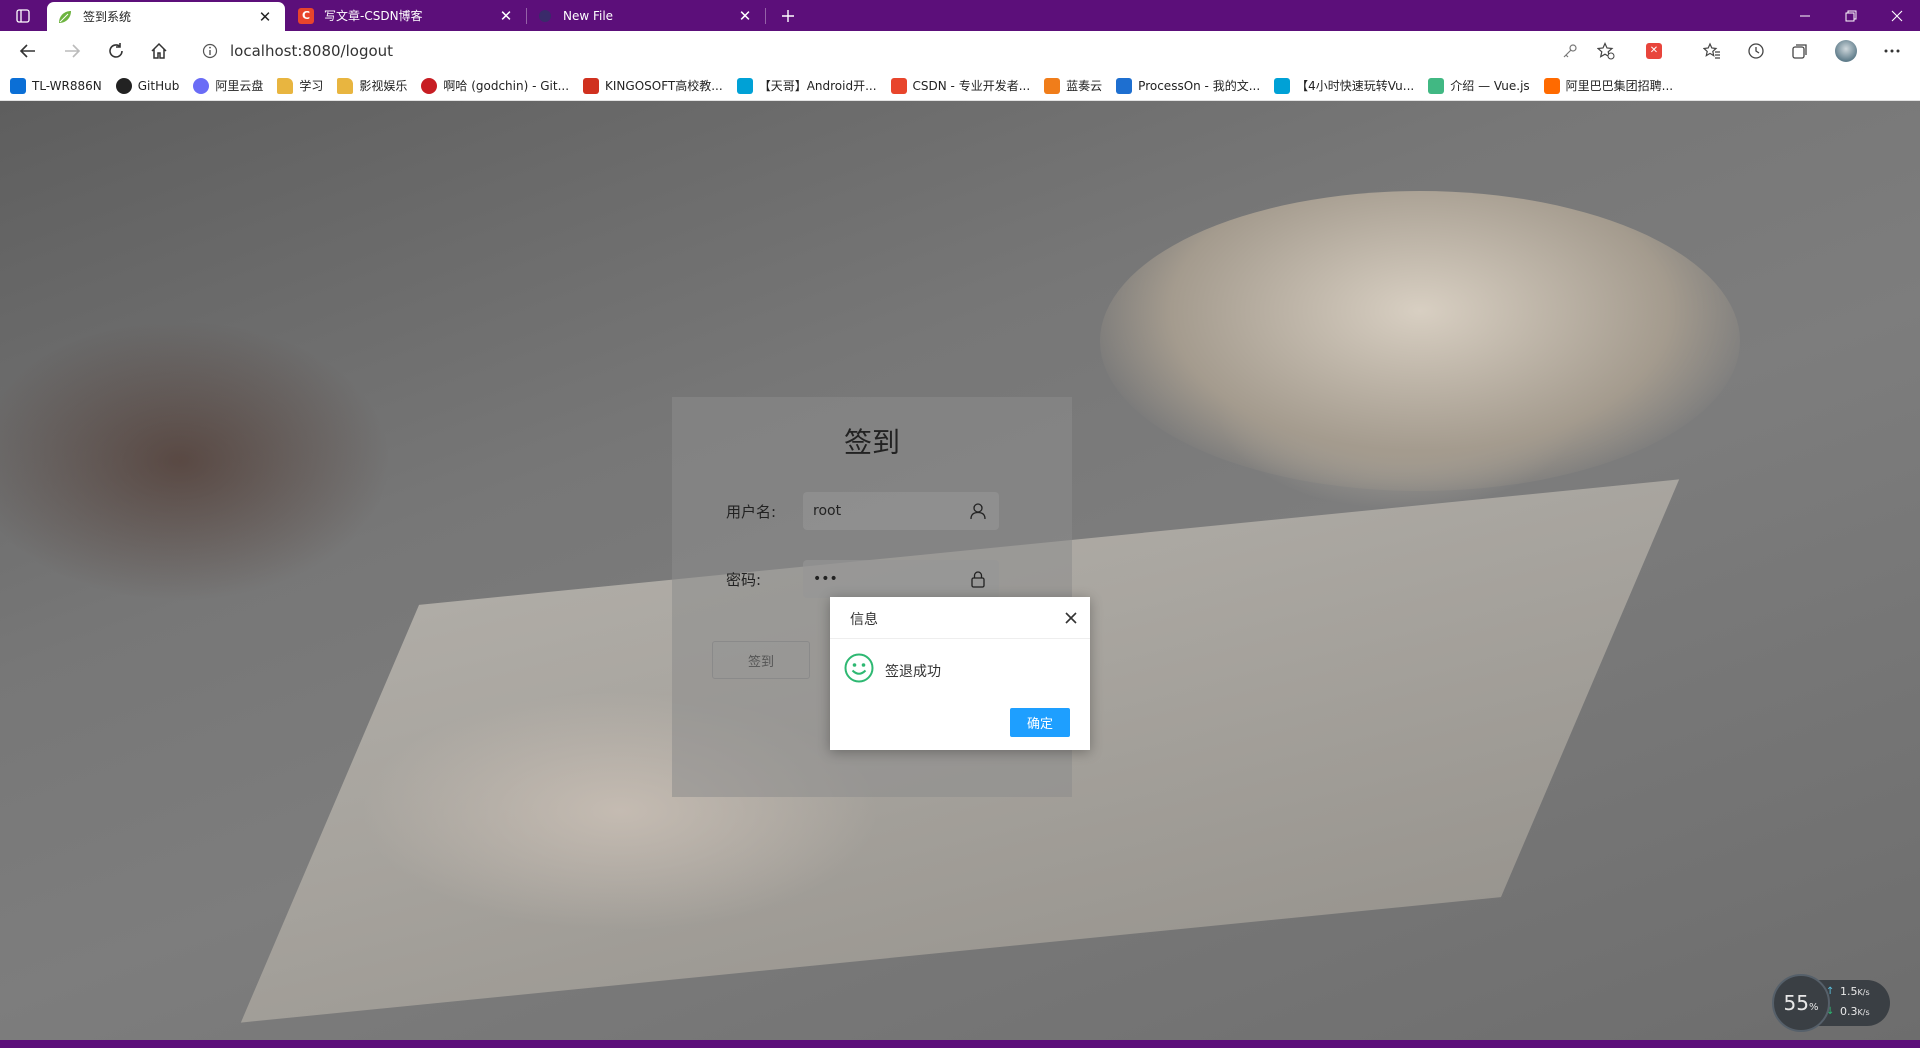 This screenshot has width=1920, height=1048. Describe the element at coordinates (201, 85) in the screenshot. I see `aliyun-drive-icon` at that location.